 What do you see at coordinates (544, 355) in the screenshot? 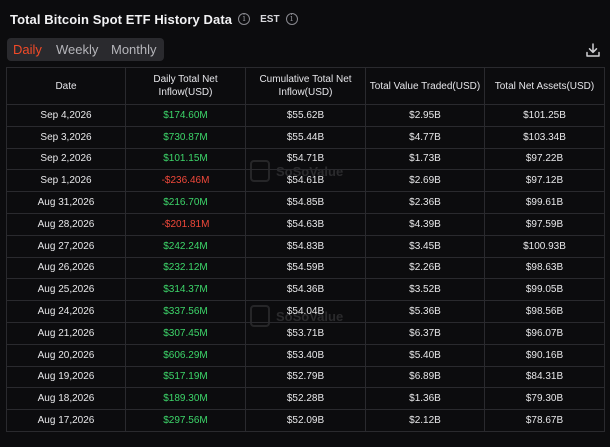
I see `net-assets-cell: $90.16B` at bounding box center [544, 355].